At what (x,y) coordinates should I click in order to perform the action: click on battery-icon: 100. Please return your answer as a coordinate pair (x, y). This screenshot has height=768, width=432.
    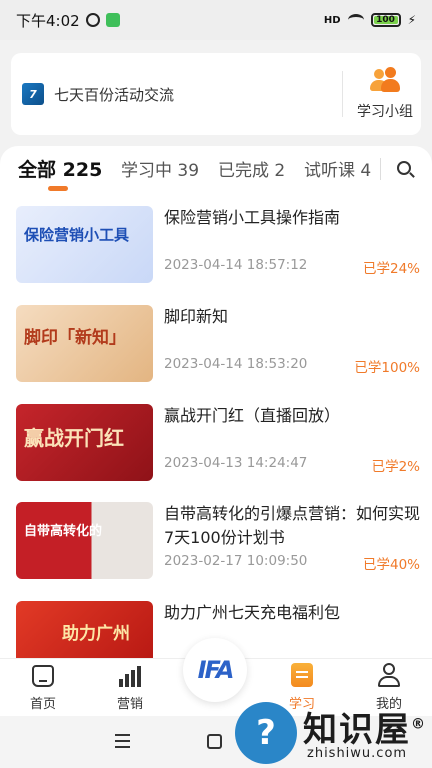
    Looking at the image, I should click on (385, 20).